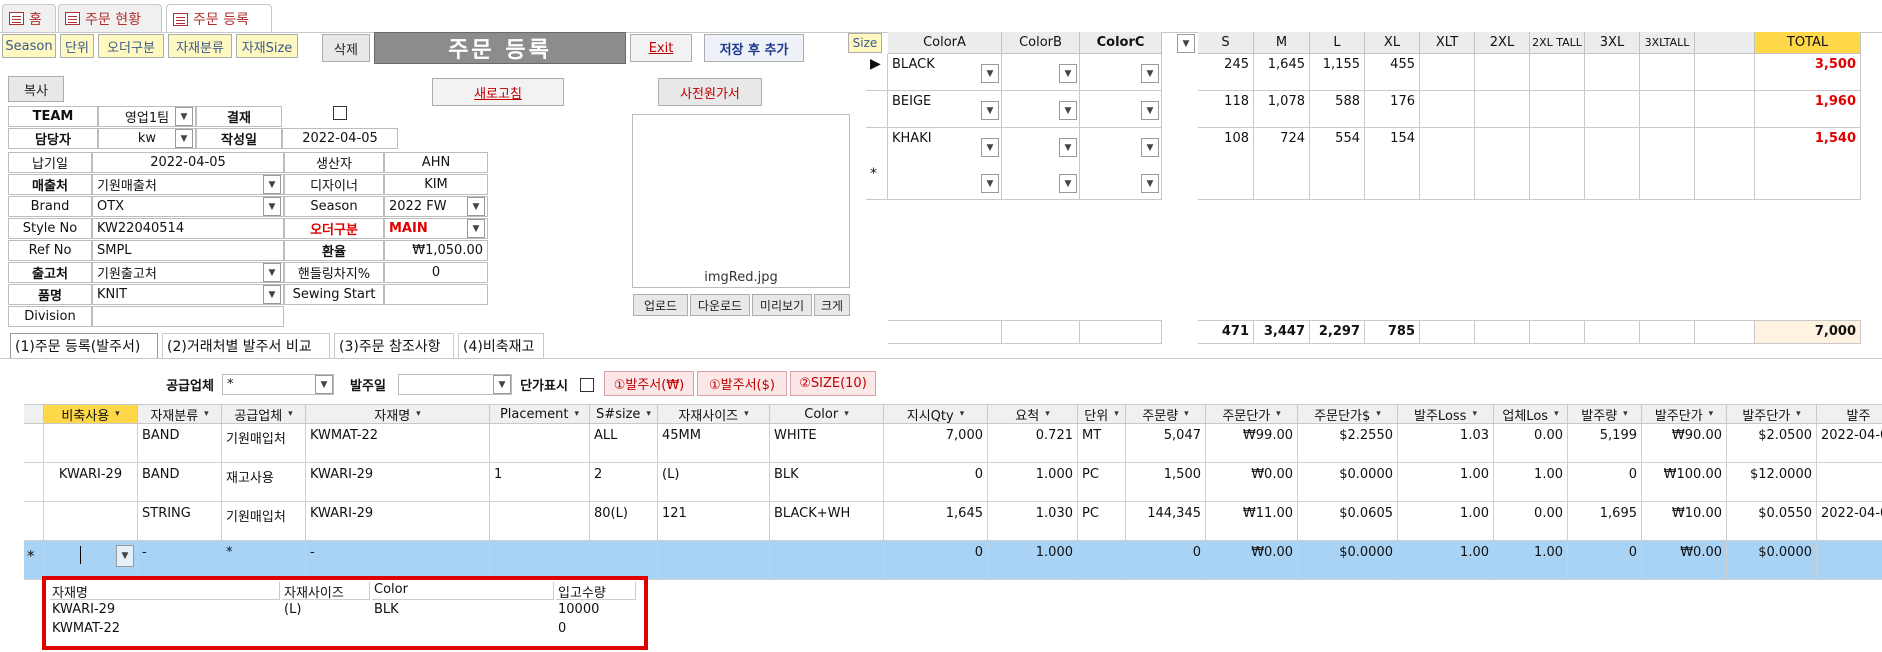 The height and width of the screenshot is (652, 1882). I want to click on column-header: 주문량 ▾, so click(1166, 414).